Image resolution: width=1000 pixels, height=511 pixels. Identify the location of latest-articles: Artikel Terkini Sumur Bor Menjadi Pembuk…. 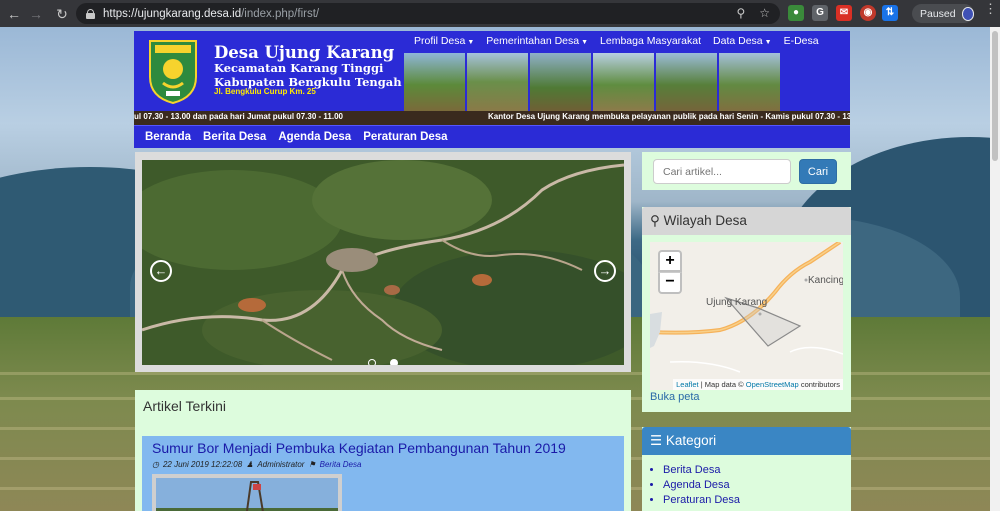
(383, 450).